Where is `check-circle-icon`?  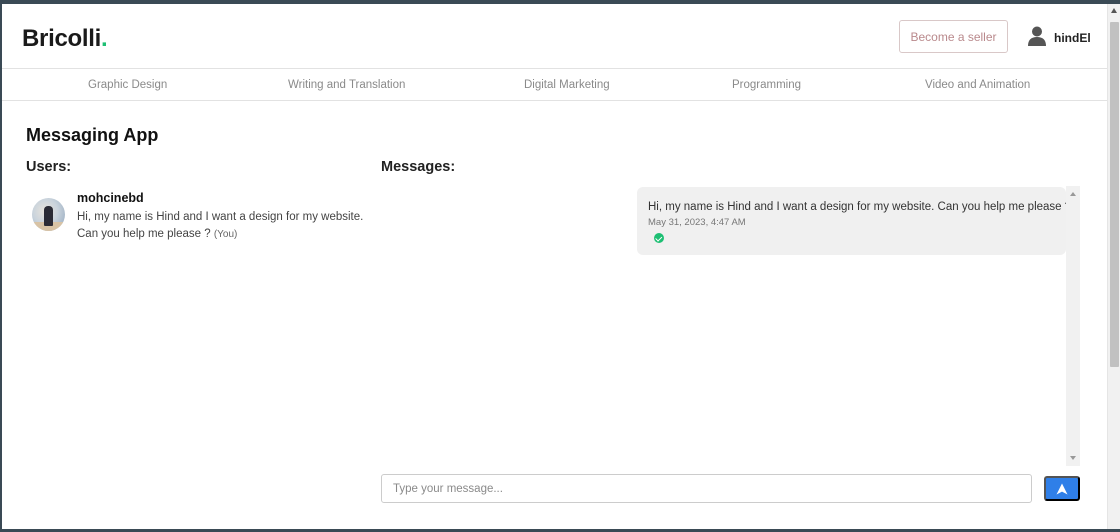
check-circle-icon is located at coordinates (659, 238).